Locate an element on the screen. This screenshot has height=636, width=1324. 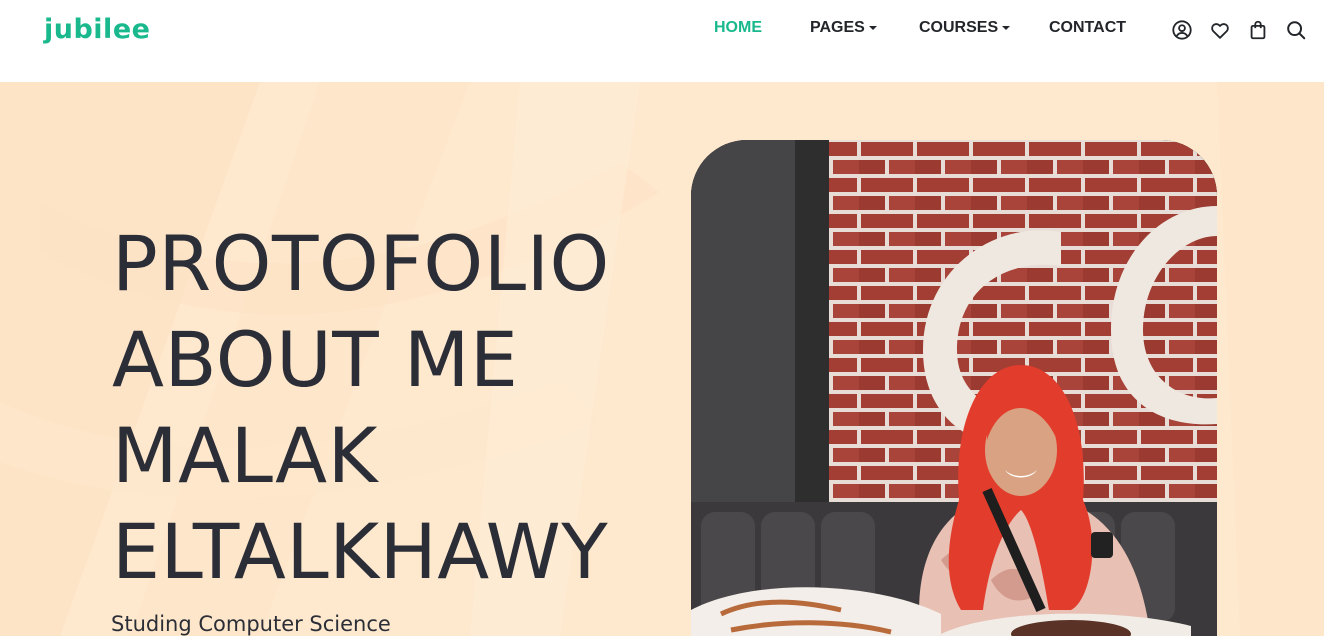
nav-contact-label: CONTACT is located at coordinates (1088, 27).